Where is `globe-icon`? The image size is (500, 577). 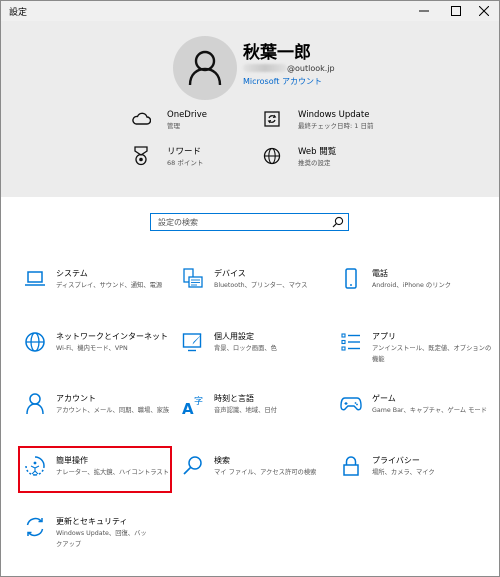 globe-icon is located at coordinates (272, 156).